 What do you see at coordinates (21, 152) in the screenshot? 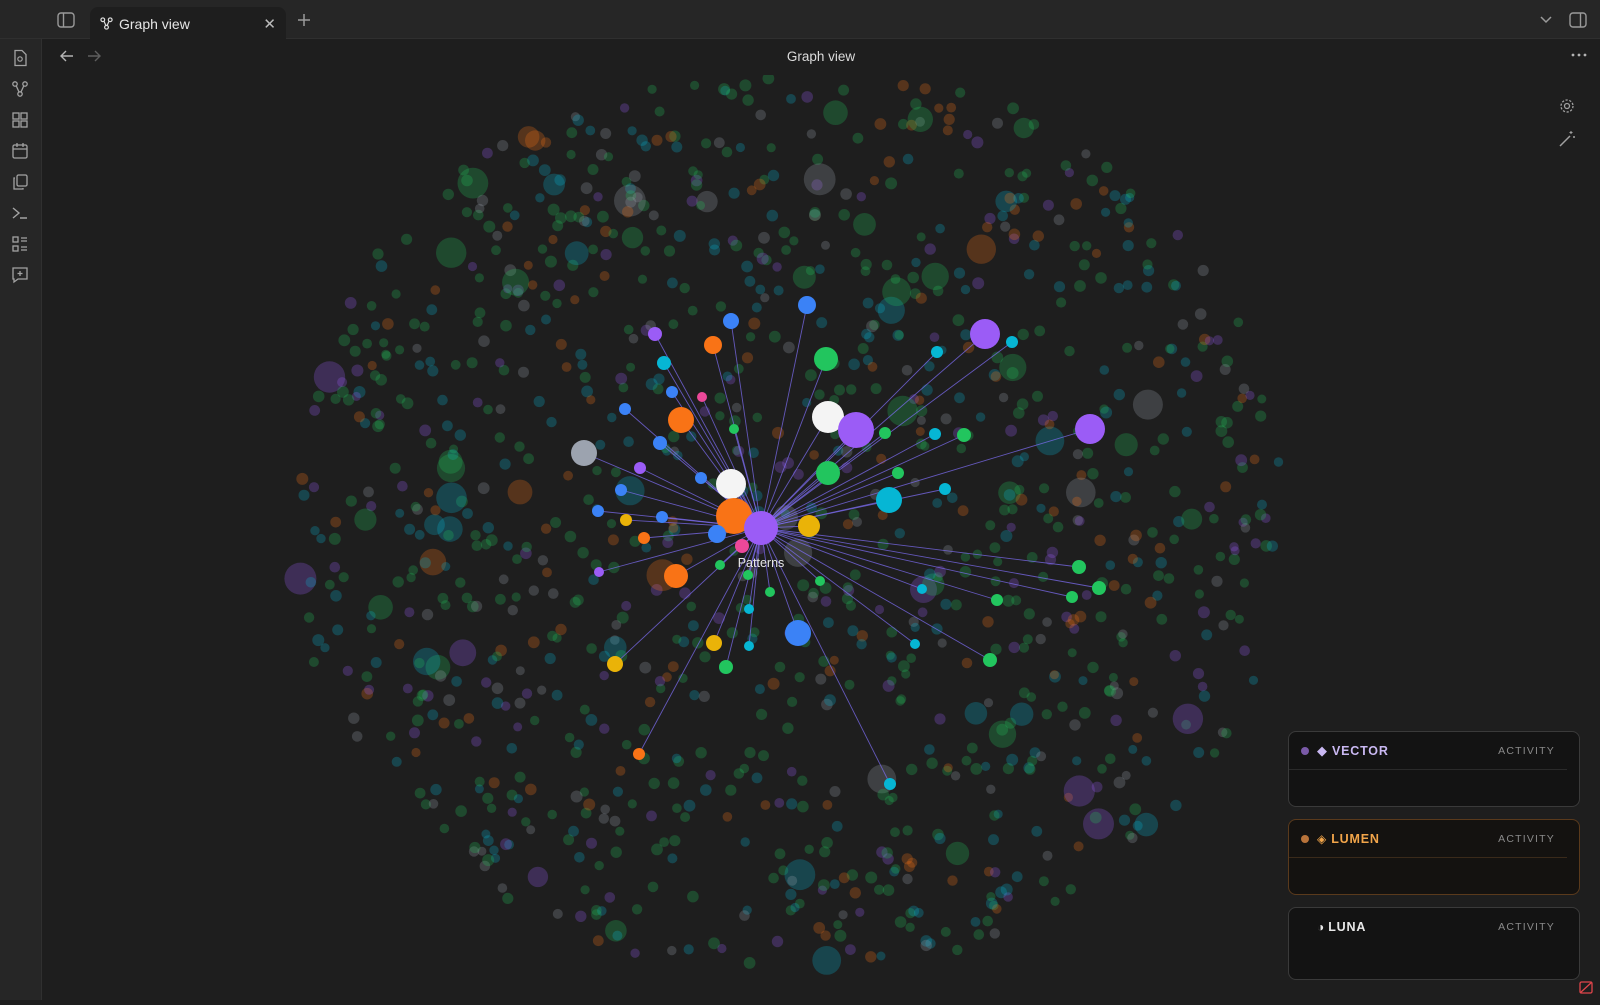
I see `calendar-icon` at bounding box center [21, 152].